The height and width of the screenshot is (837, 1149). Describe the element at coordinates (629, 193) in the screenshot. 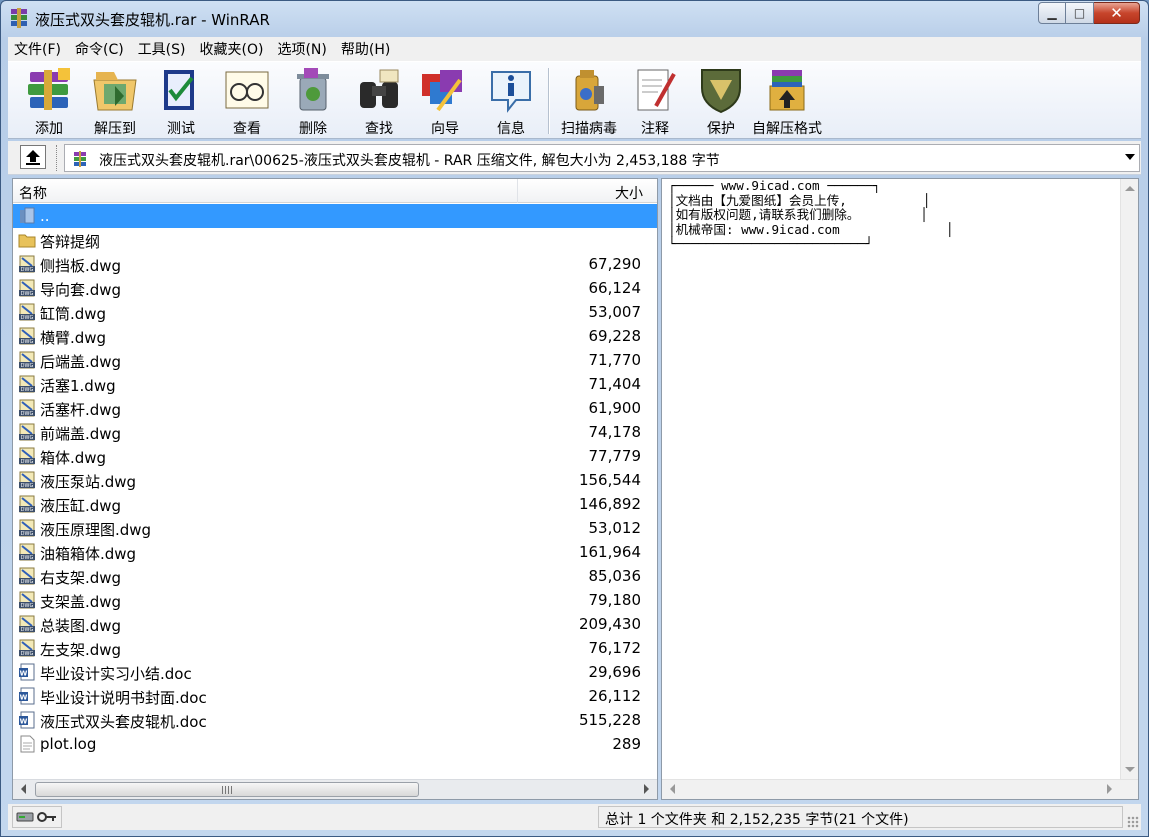

I see `column-size-header: 大小` at that location.